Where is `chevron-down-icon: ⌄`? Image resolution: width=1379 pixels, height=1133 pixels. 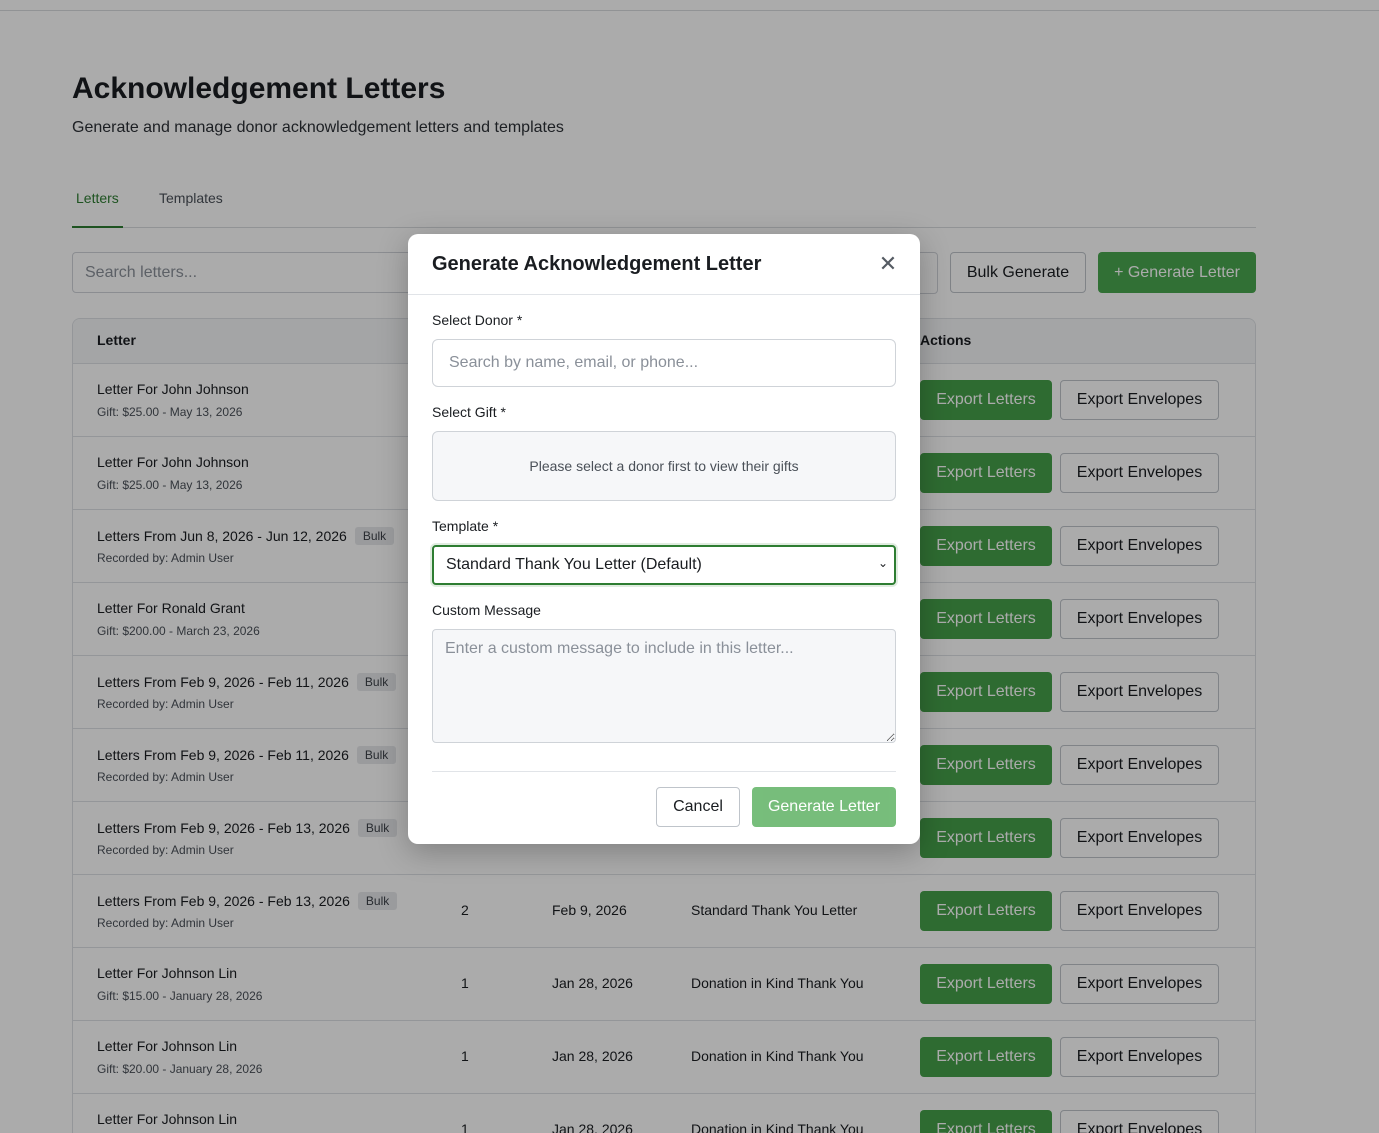 chevron-down-icon: ⌄ is located at coordinates (882, 563).